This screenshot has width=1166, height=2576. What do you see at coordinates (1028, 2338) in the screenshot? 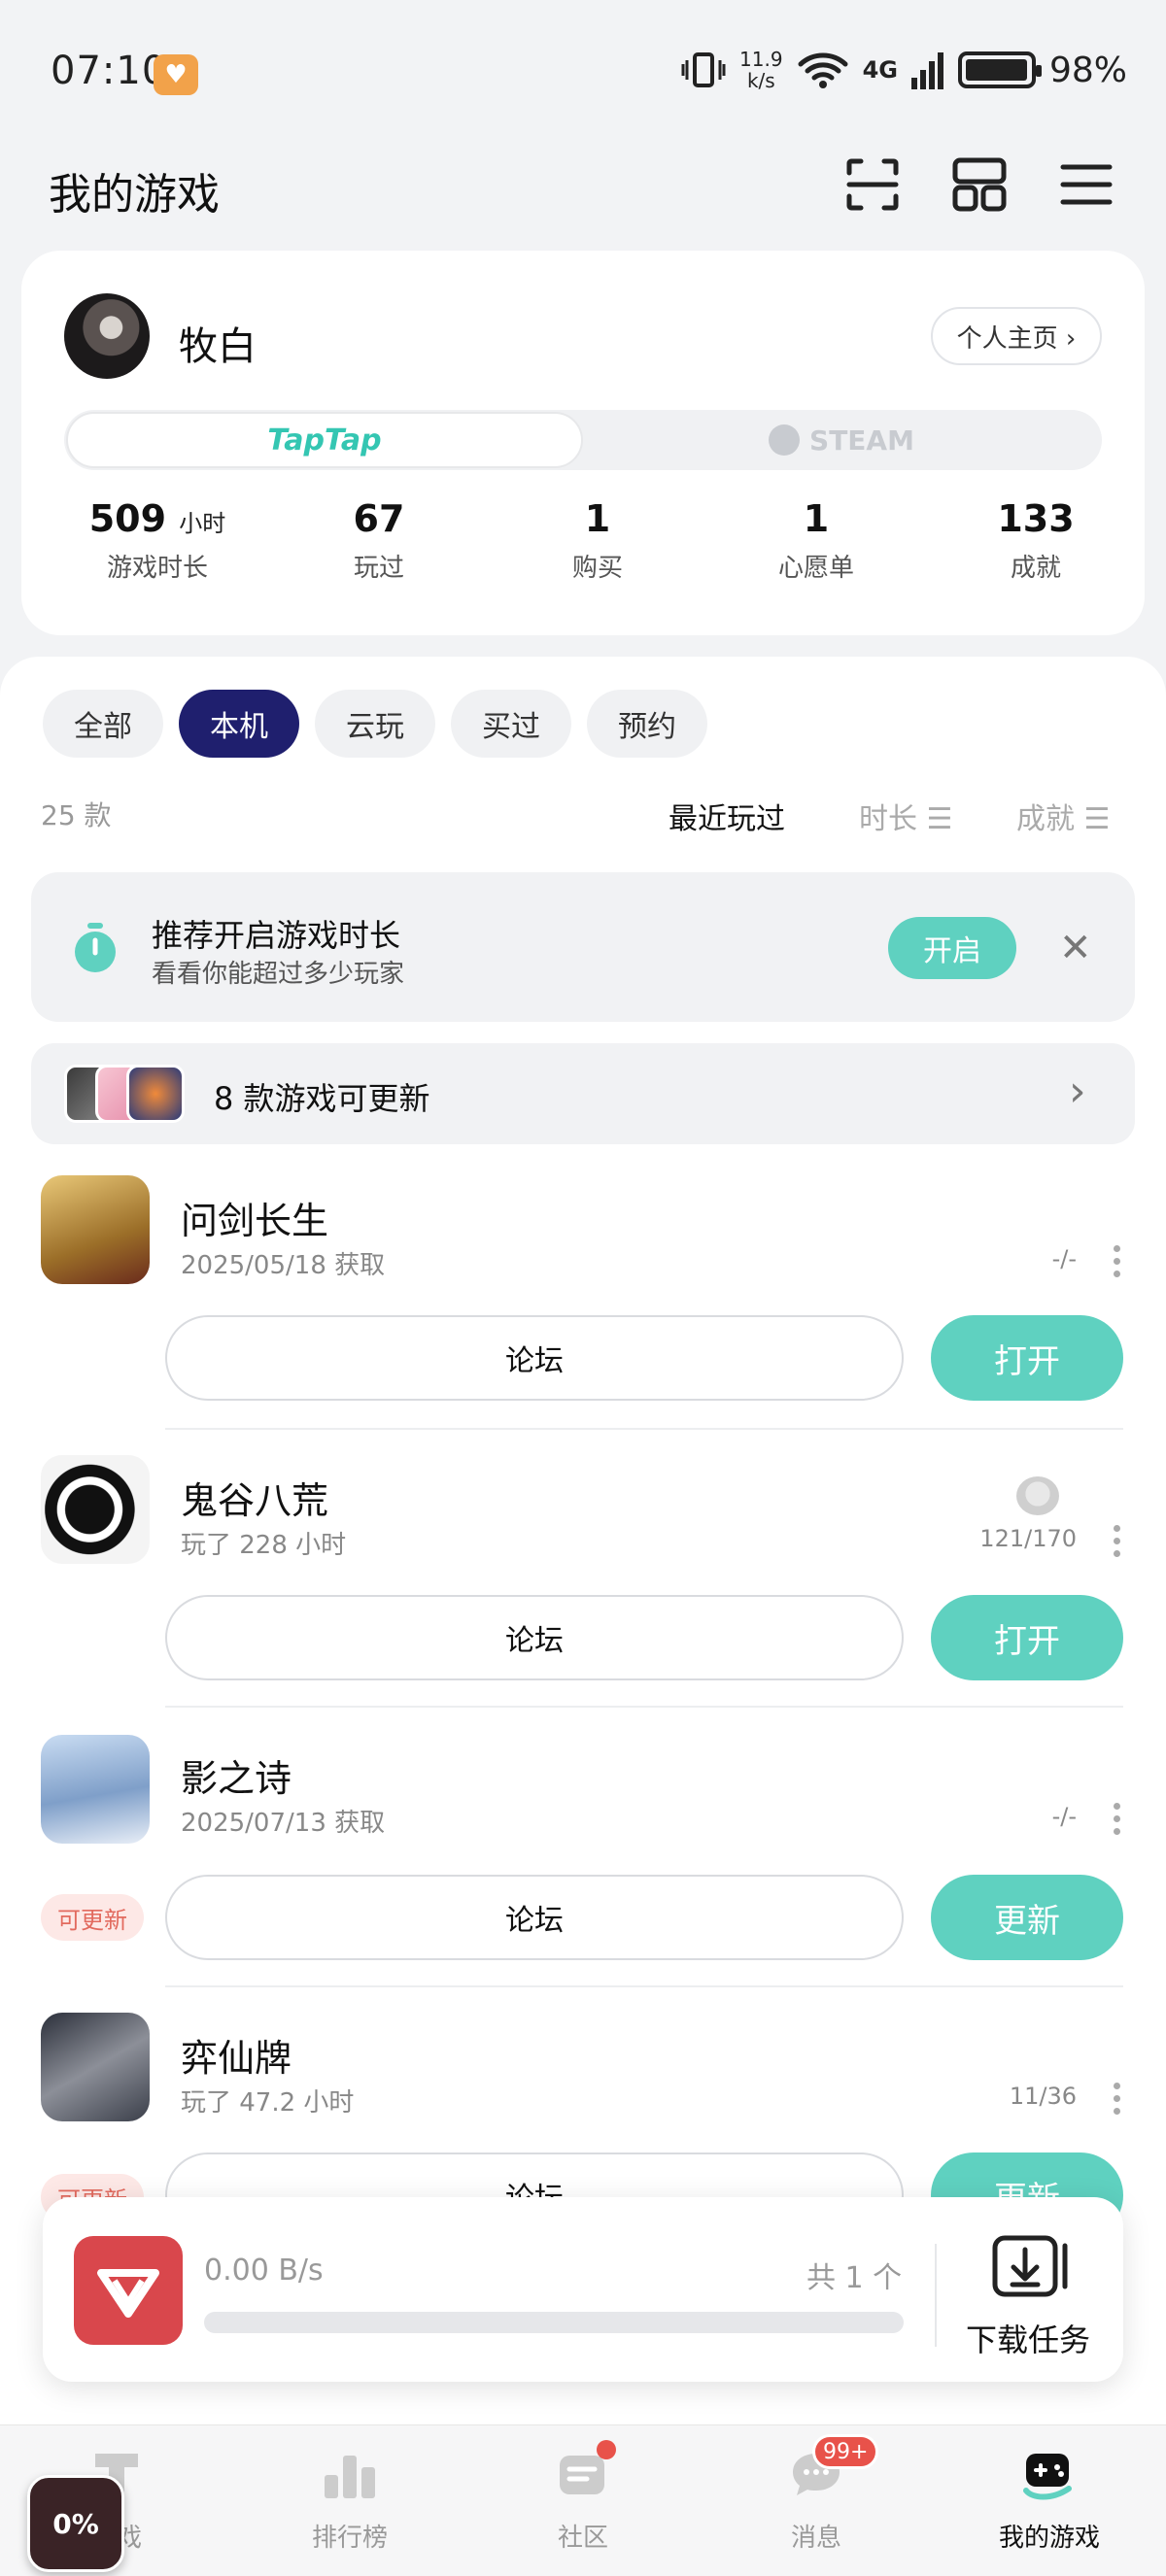
I see `download-task-label: 下载任务` at bounding box center [1028, 2338].